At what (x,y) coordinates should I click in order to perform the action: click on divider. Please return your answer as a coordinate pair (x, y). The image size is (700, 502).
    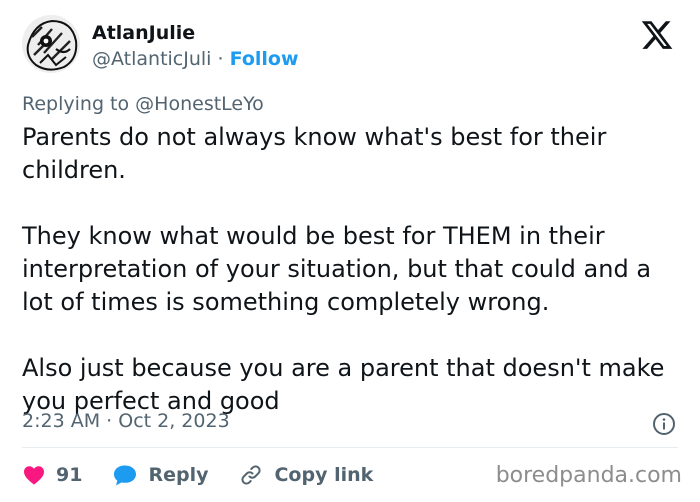
    Looking at the image, I should click on (350, 447).